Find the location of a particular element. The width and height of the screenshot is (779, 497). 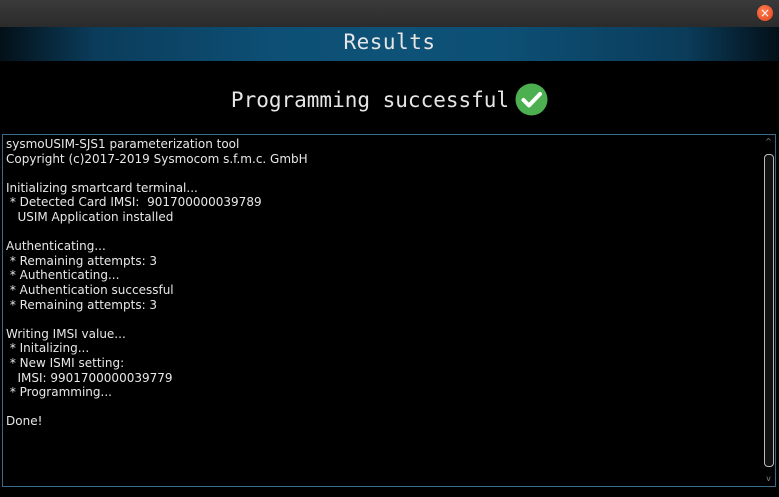

check-icon is located at coordinates (531, 99).